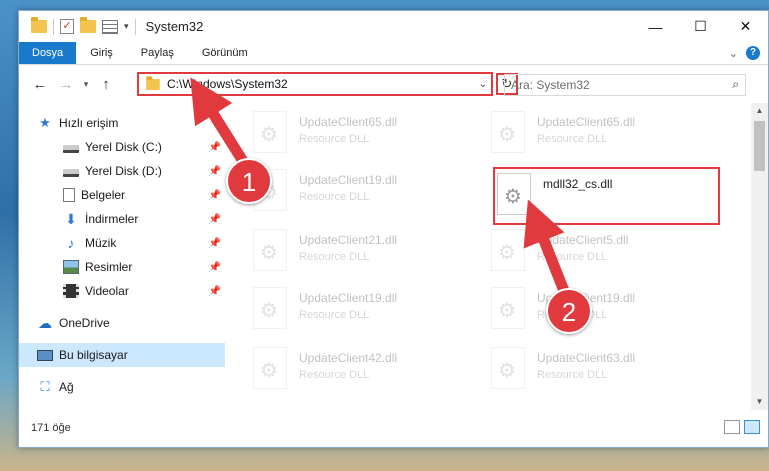 The image size is (769, 471). I want to click on sidebar-item-onedrive: ☁ OneDrive, so click(122, 323).